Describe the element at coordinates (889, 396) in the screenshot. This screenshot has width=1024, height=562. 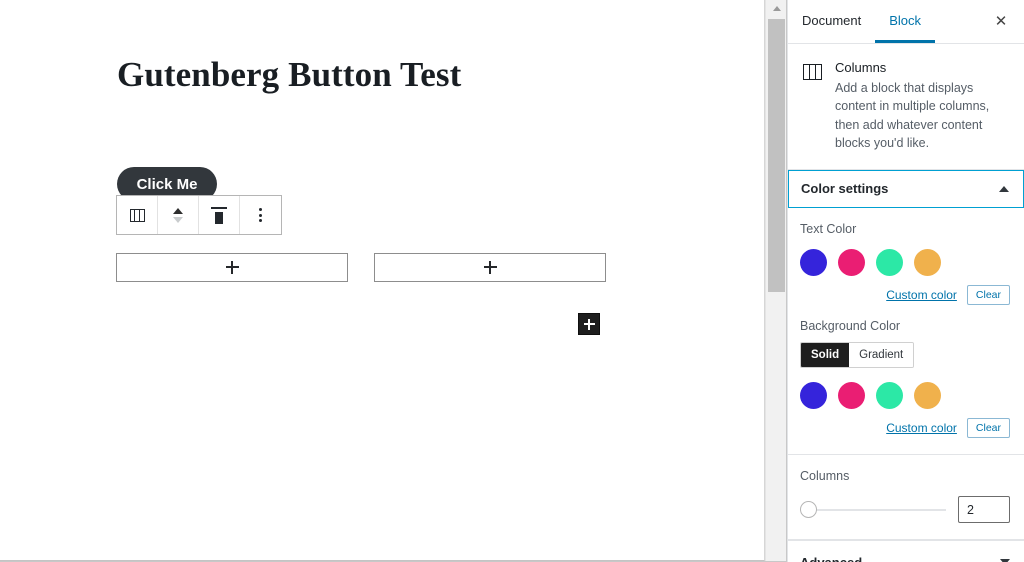
I see `background-color-swatch-green` at that location.